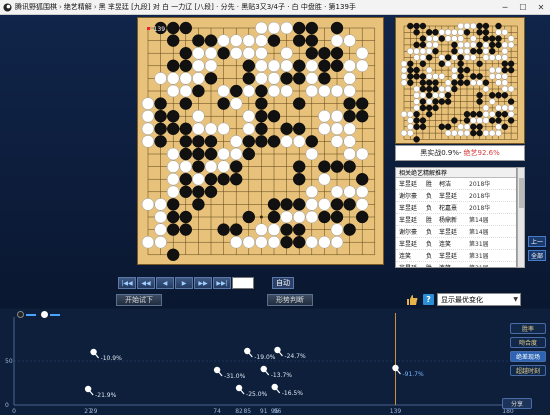 Image resolution: width=550 pixels, height=415 pixels. What do you see at coordinates (517, 403) in the screenshot?
I see `share-button: 分享` at bounding box center [517, 403].